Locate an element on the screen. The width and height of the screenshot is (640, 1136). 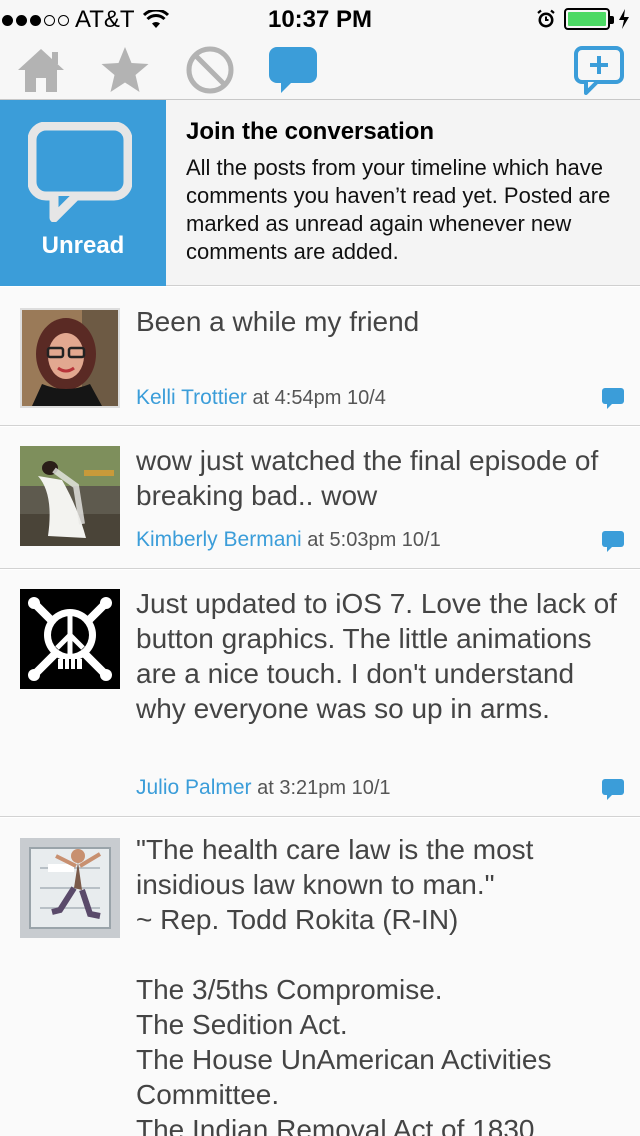
status-bar: AT&T 10:37 PM is located at coordinates (320, 20).